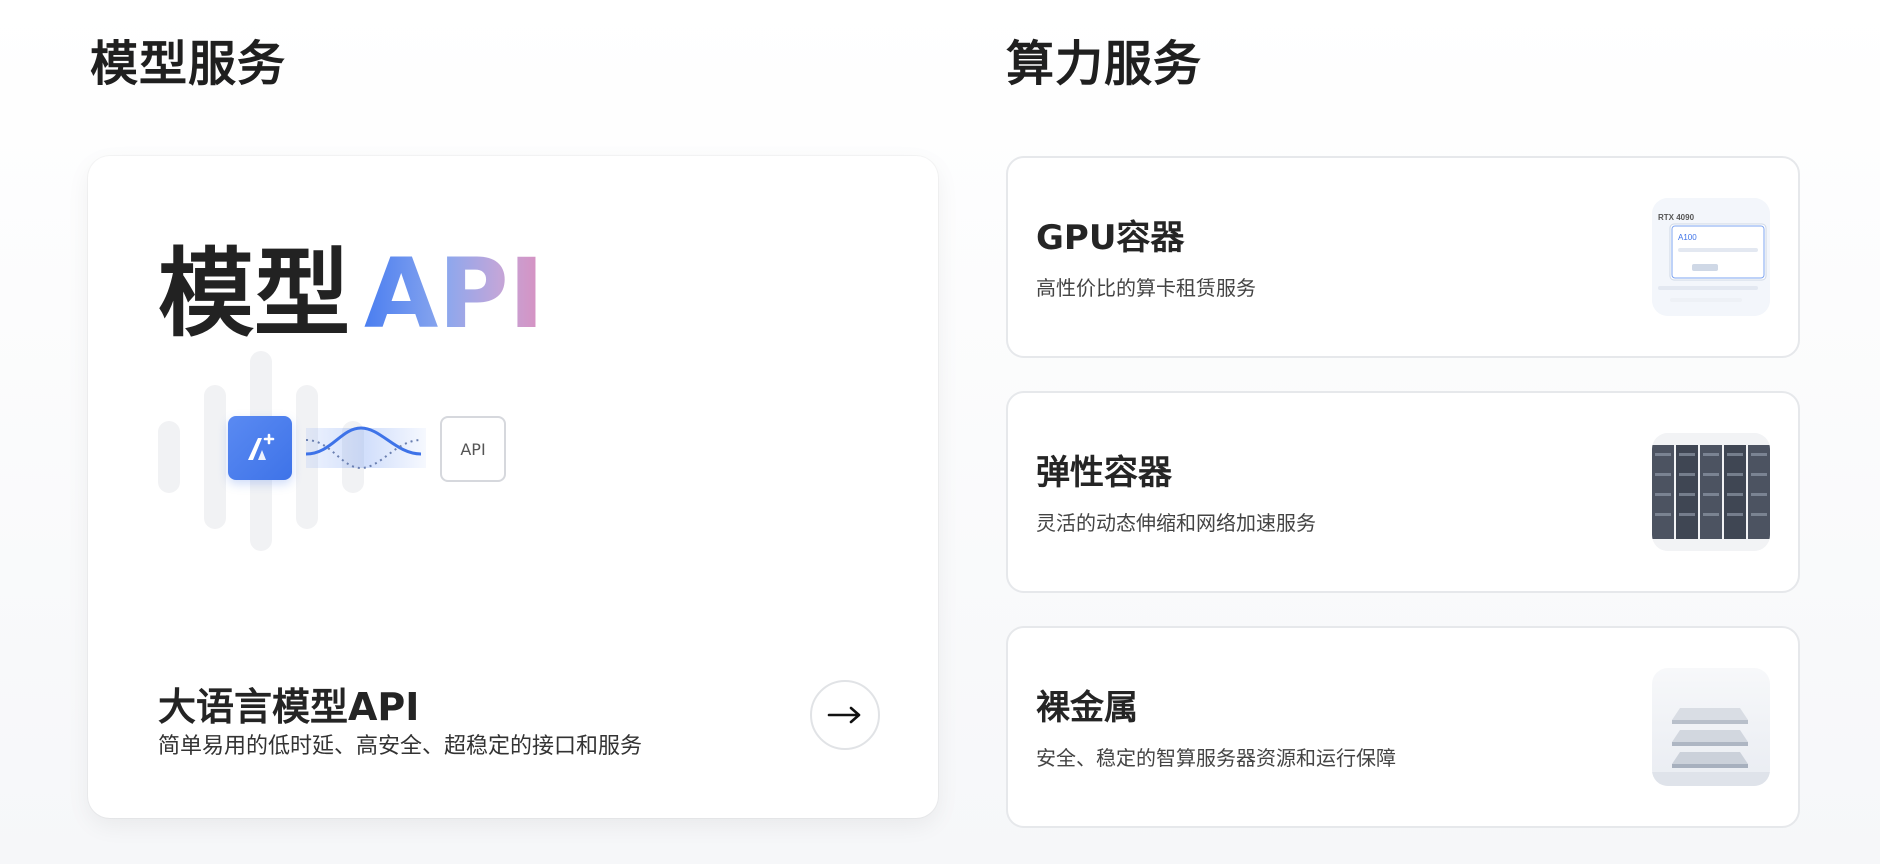 The height and width of the screenshot is (864, 1880). I want to click on api-chip-label: API, so click(473, 449).